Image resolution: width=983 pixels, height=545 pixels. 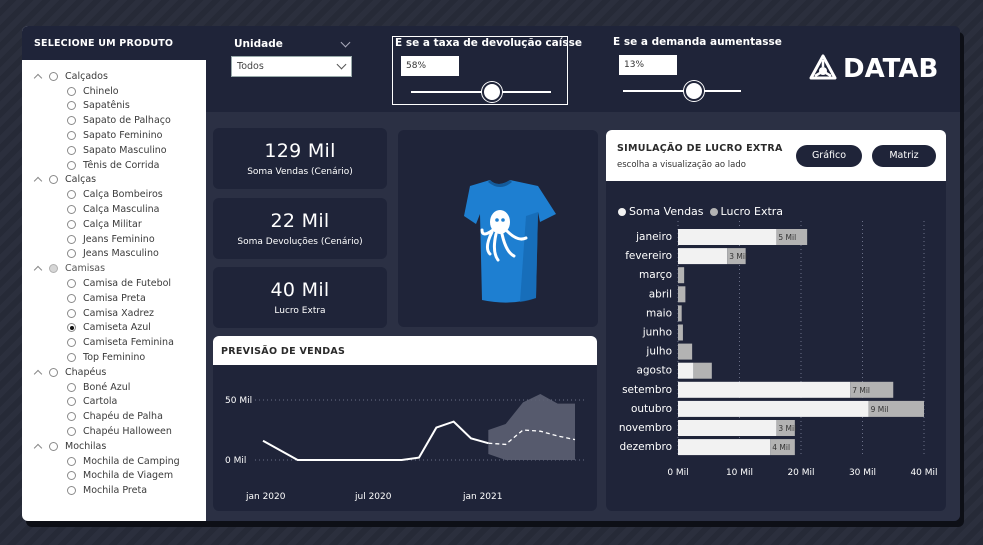 What do you see at coordinates (114, 461) in the screenshot?
I see `tree-item: Mochila de Camping` at bounding box center [114, 461].